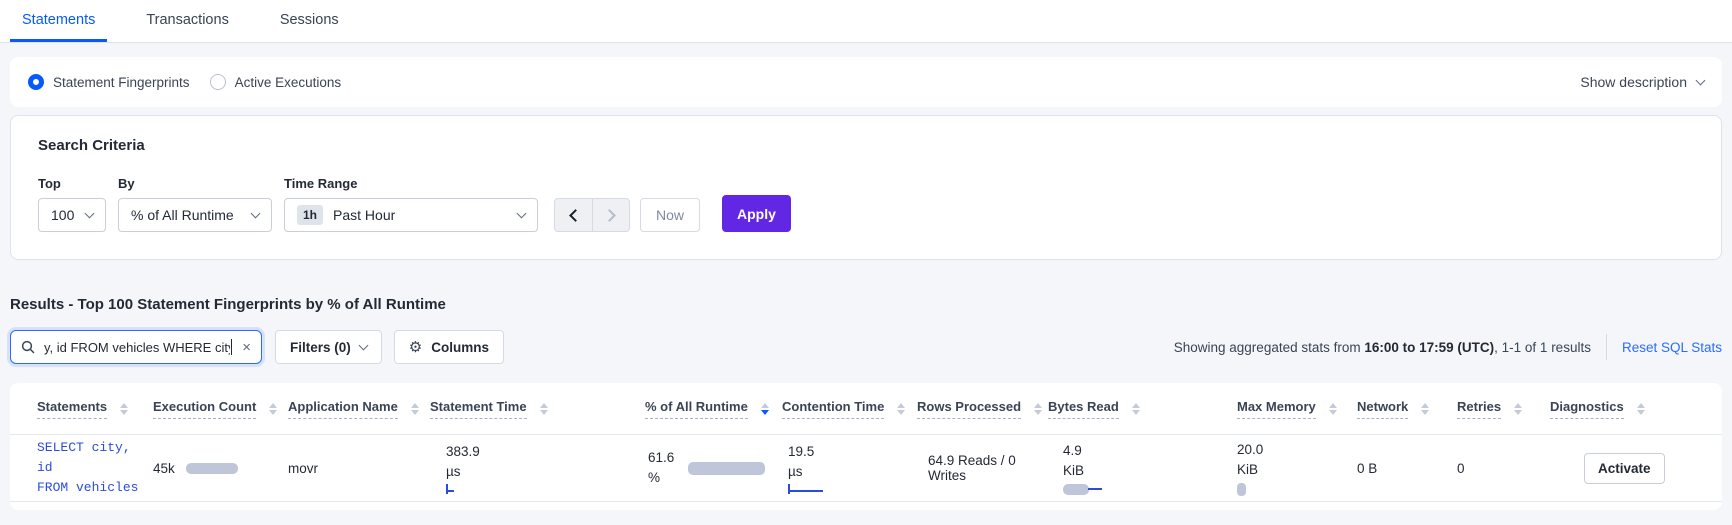  What do you see at coordinates (972, 468) in the screenshot?
I see `cell-rows-processed: 64.9 Reads / 0 Writes` at bounding box center [972, 468].